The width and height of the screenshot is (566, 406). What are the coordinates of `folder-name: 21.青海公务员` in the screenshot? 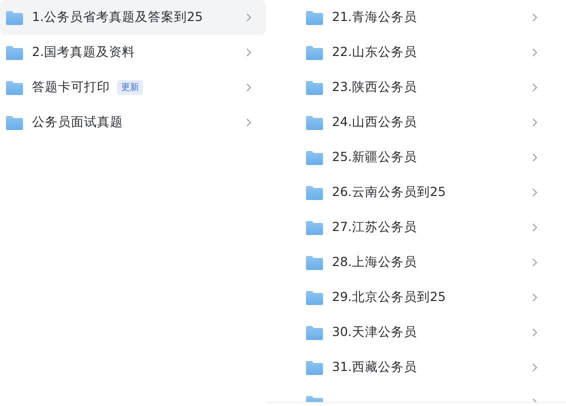 It's located at (374, 17).